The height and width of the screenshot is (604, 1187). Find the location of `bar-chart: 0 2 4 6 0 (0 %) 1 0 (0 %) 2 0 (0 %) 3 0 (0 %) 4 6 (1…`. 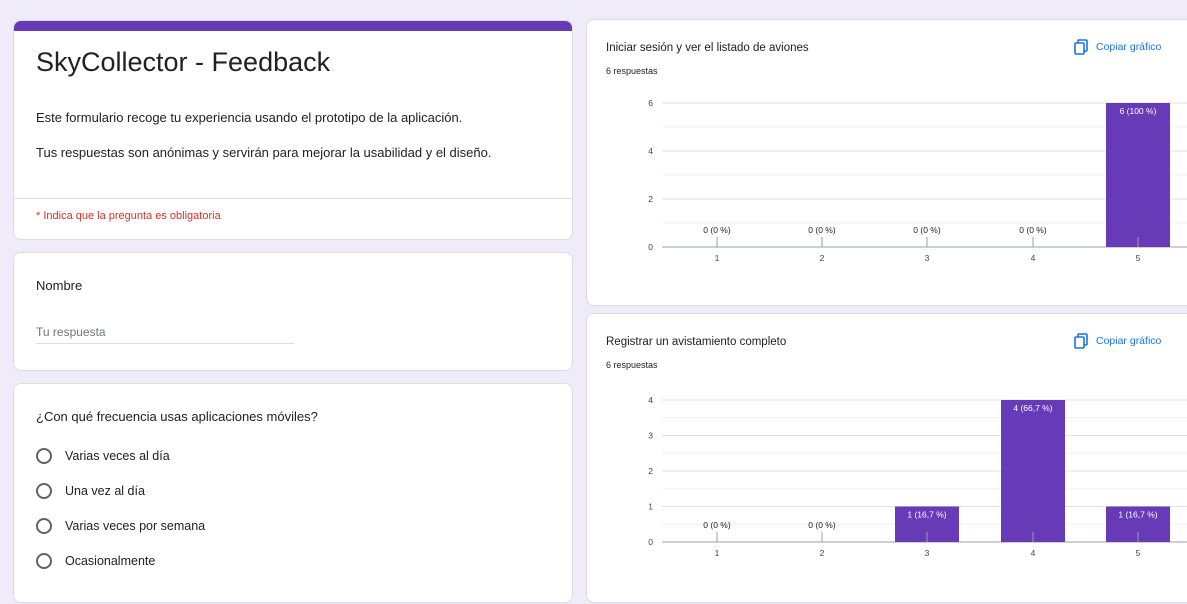

bar-chart: 0 2 4 6 0 (0 %) 1 0 (0 %) 2 0 (0 %) 3 0 (0 %) 4 6 (1… is located at coordinates (917, 180).